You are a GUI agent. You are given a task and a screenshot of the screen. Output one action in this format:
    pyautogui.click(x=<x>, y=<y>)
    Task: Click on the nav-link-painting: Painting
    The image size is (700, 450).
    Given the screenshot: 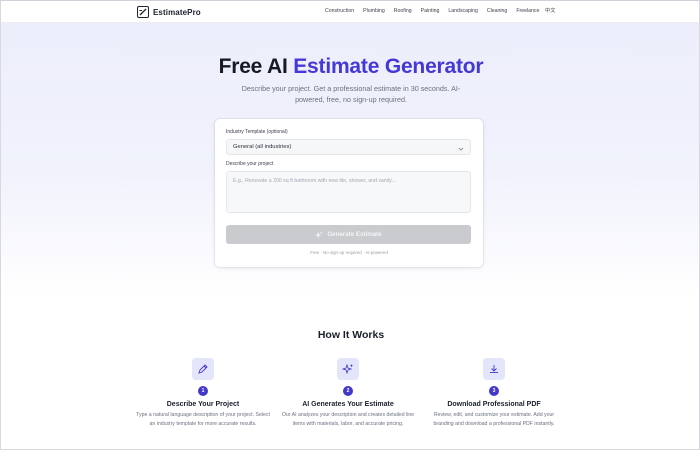 What is the action you would take?
    pyautogui.click(x=430, y=11)
    